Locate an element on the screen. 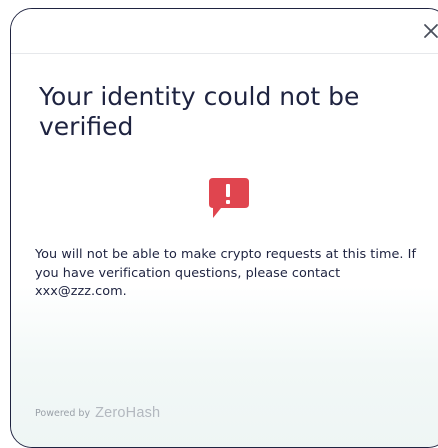  brand-logo-text: ZeroHash is located at coordinates (128, 413).